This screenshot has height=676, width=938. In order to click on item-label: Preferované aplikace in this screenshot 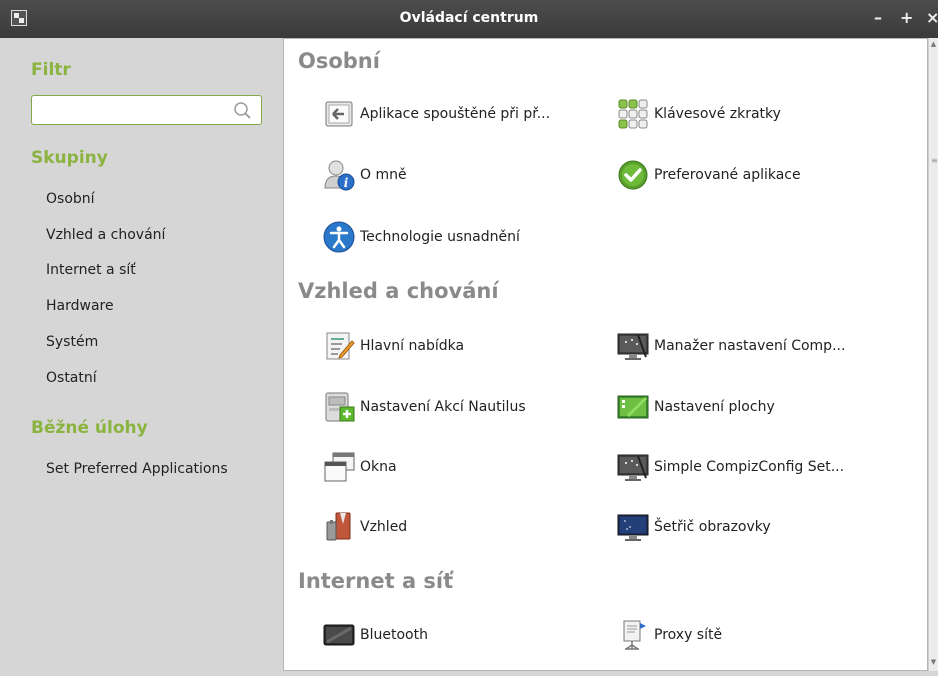, I will do `click(727, 175)`.